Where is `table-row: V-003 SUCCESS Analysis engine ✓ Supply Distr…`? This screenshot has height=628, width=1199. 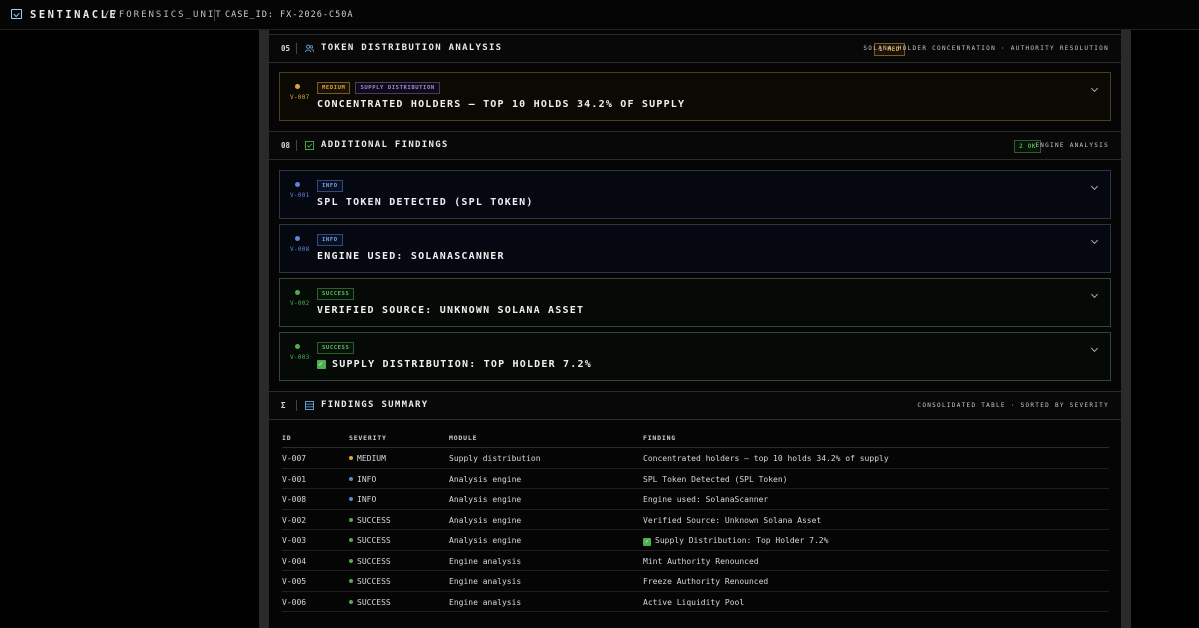
table-row: V-003 SUCCESS Analysis engine ✓ Supply Distr… is located at coordinates (695, 540).